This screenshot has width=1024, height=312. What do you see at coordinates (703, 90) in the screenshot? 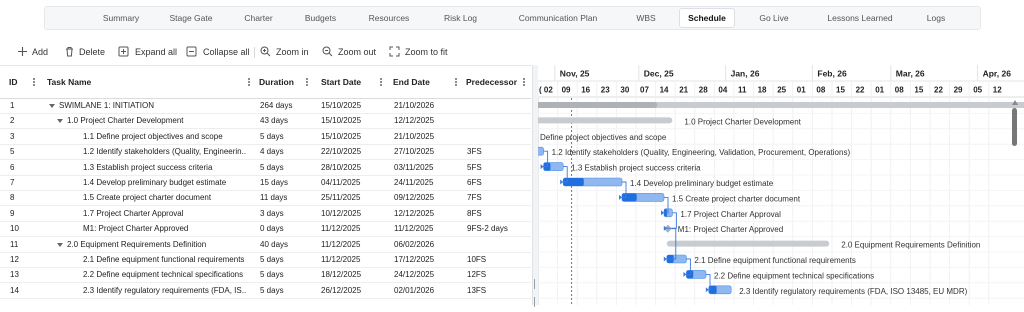
I see `week-label: 28` at bounding box center [703, 90].